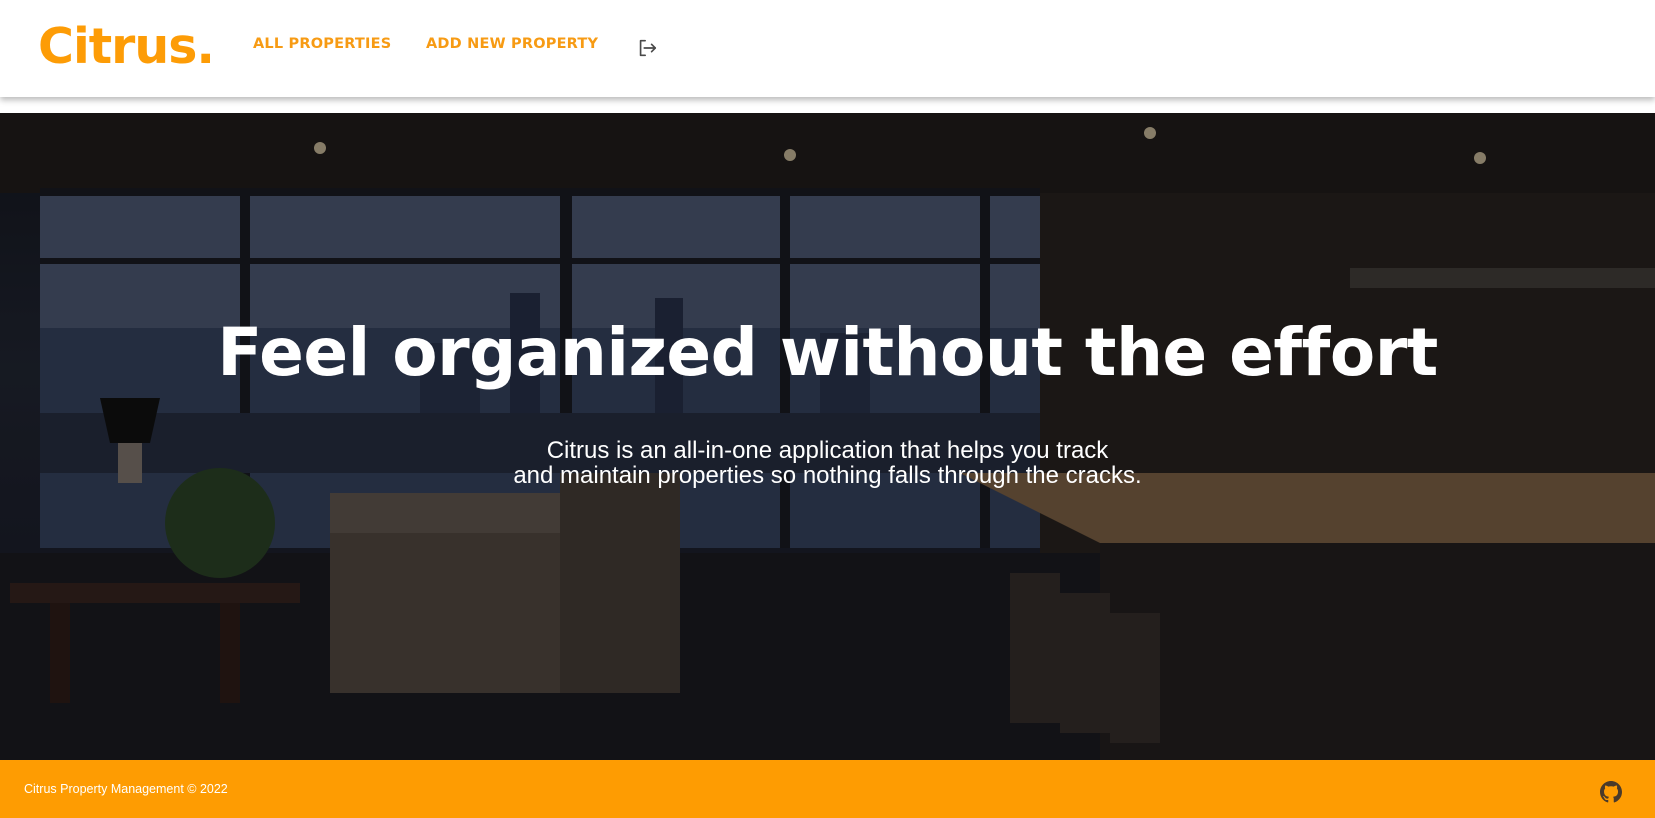 Image resolution: width=1655 pixels, height=818 pixels. Describe the element at coordinates (827, 48) in the screenshot. I see `navbar: Citrus. ALL PROPERTIES ADD NEW PROPERTY` at that location.